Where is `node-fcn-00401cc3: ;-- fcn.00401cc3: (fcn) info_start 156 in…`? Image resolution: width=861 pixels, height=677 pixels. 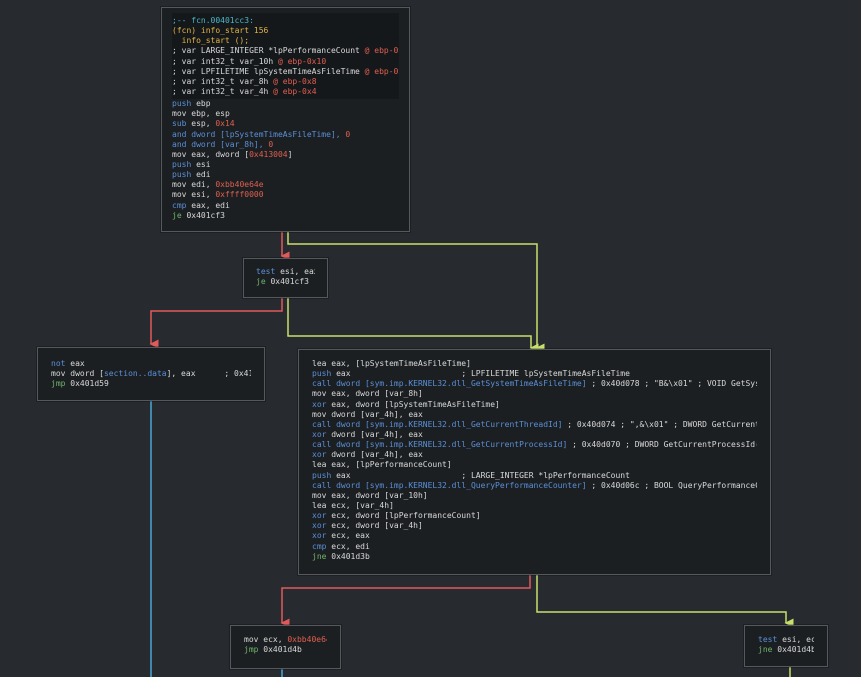 node-fcn-00401cc3: ;-- fcn.00401cc3: (fcn) info_start 156 in… is located at coordinates (285, 119).